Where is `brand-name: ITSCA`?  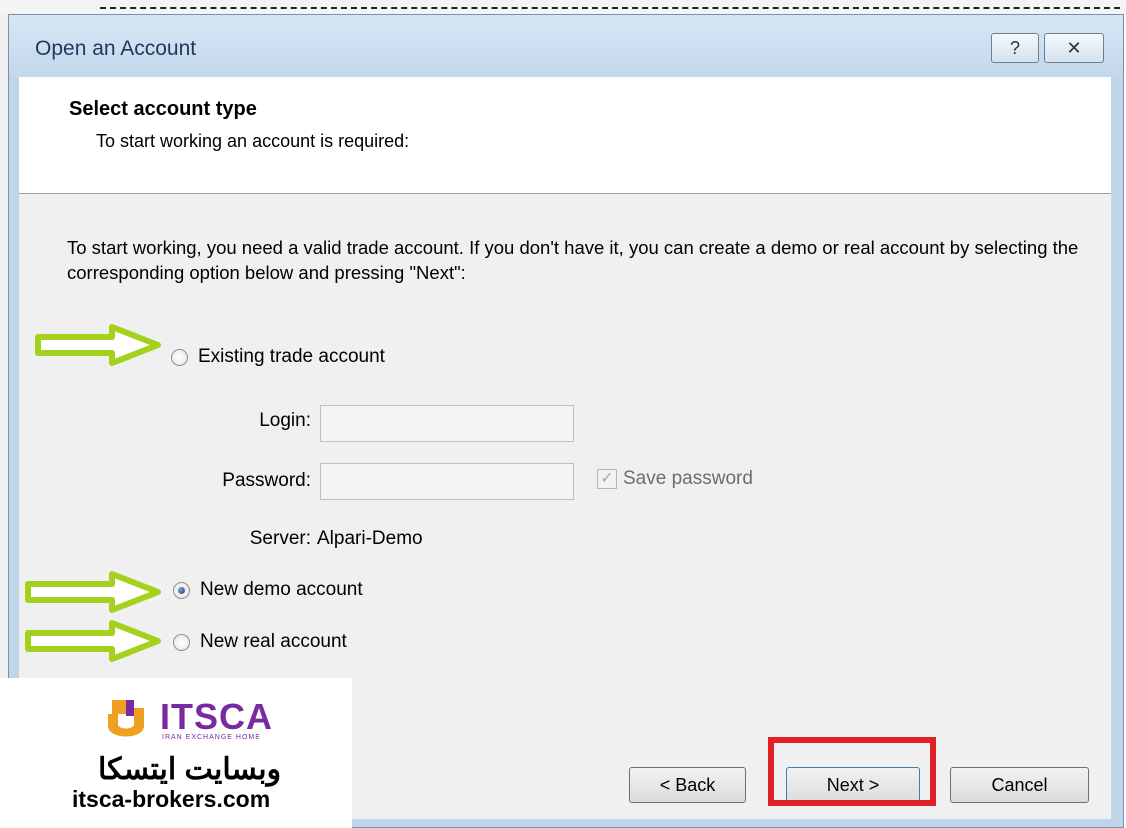
brand-name: ITSCA is located at coordinates (216, 716).